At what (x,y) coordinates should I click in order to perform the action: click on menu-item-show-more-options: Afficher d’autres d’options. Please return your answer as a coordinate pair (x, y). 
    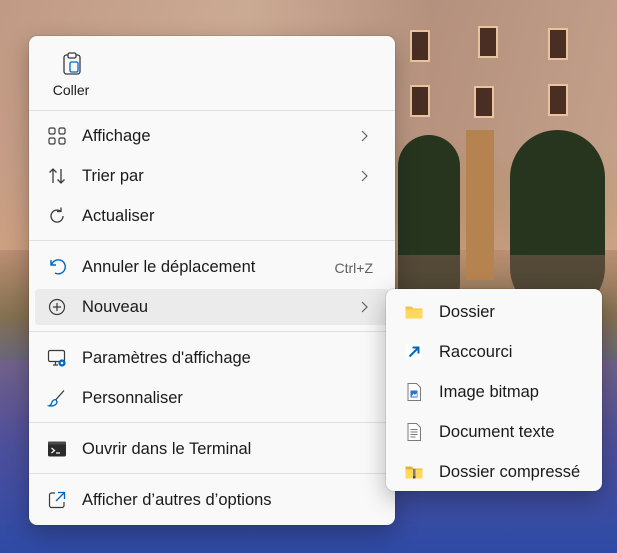
    Looking at the image, I should click on (212, 500).